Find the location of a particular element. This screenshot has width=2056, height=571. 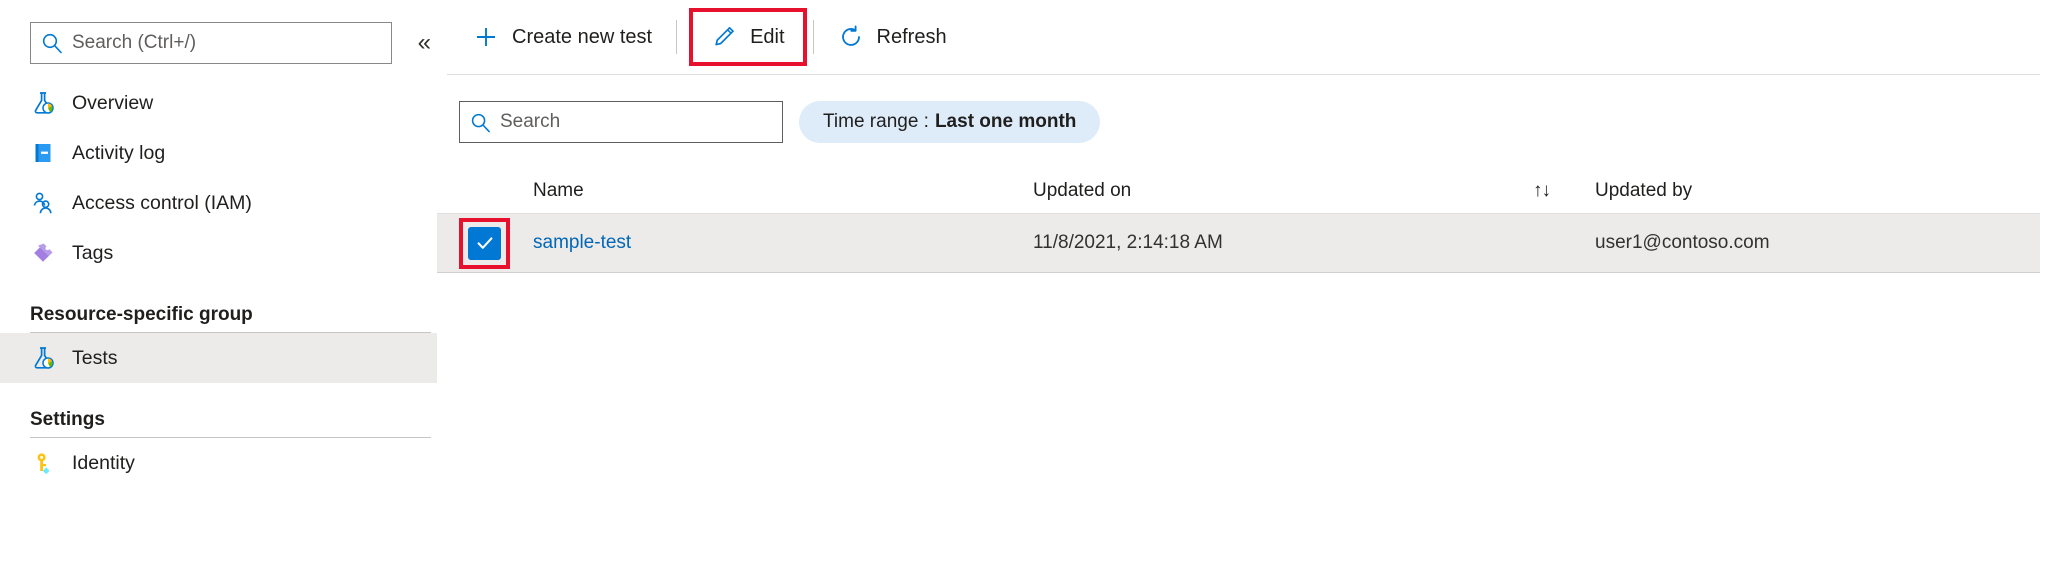

refresh-button: Refresh is located at coordinates (892, 37).